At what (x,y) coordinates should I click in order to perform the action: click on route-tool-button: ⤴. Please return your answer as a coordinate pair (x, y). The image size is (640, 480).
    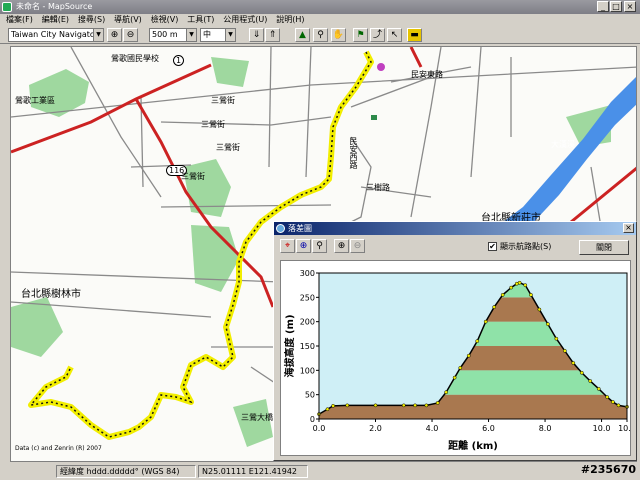
    Looking at the image, I should click on (377, 35).